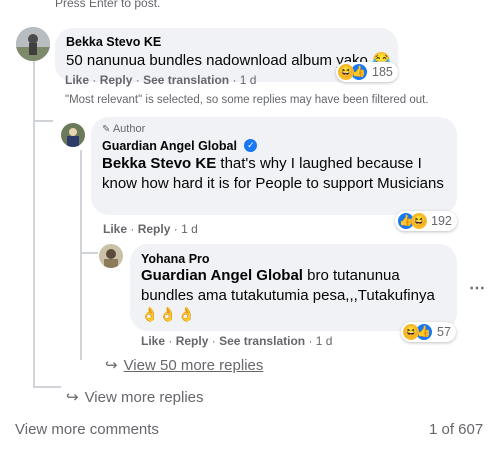  What do you see at coordinates (193, 365) in the screenshot?
I see `view-50-more-replies-label: View 50 more replies` at bounding box center [193, 365].